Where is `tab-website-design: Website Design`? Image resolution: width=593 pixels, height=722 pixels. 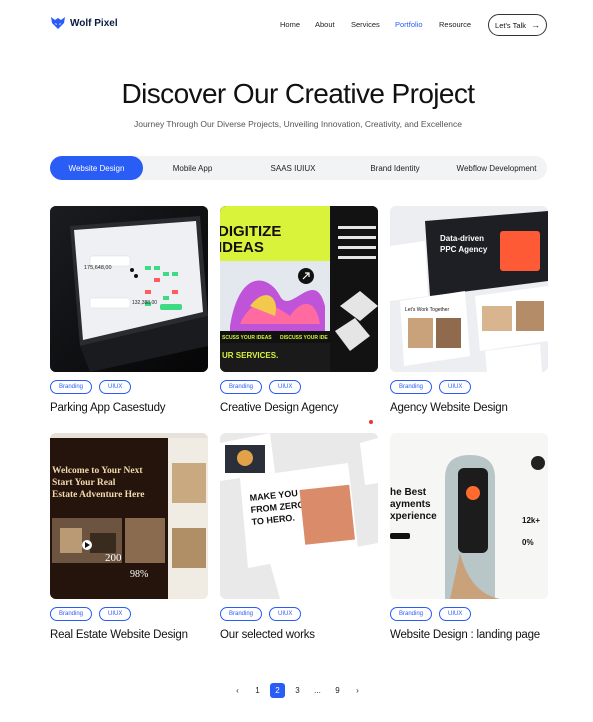
tab-website-design: Website Design is located at coordinates (96, 168).